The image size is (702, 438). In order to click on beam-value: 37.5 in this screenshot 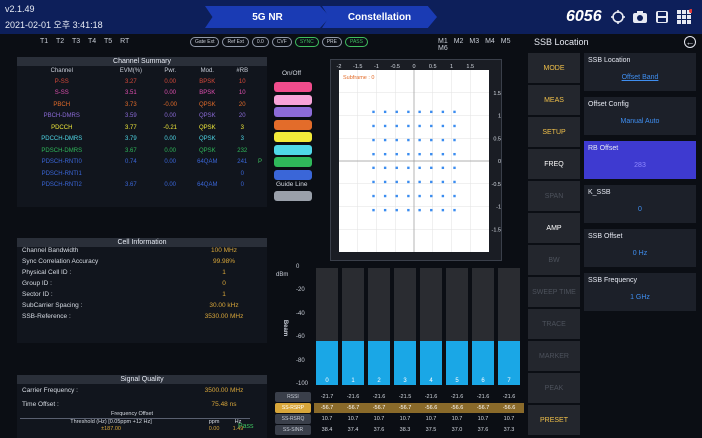, I will do `click(431, 430)`.